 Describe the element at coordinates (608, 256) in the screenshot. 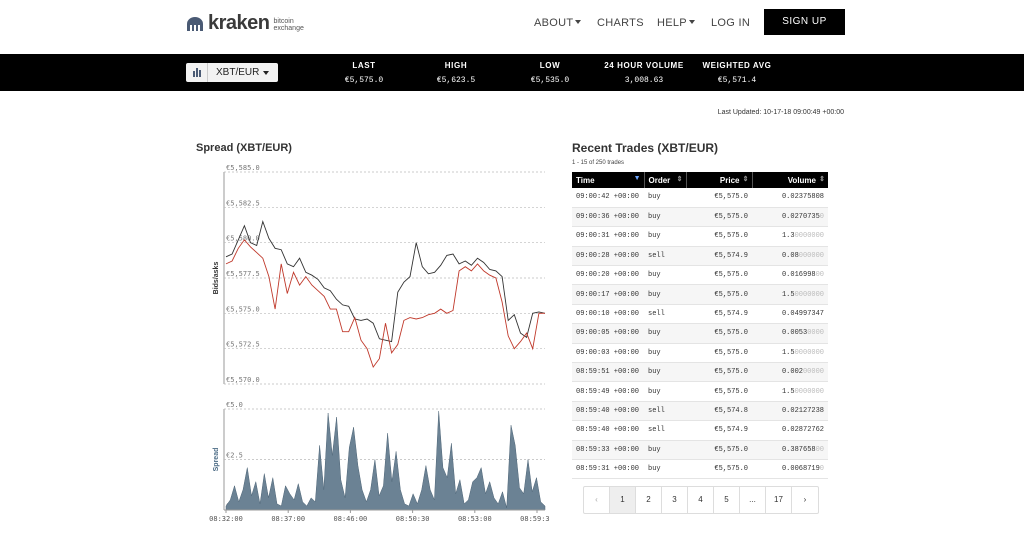

I see `trade-time: 09:00:28 +00:00` at that location.